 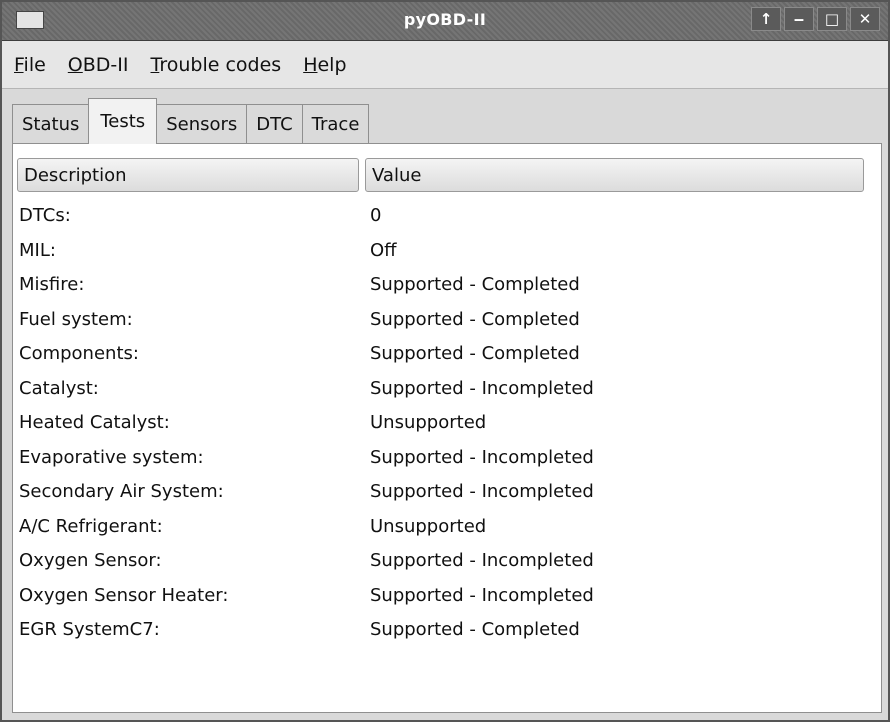 I want to click on table-row: Misfire: Supported - Completed, so click(x=447, y=286).